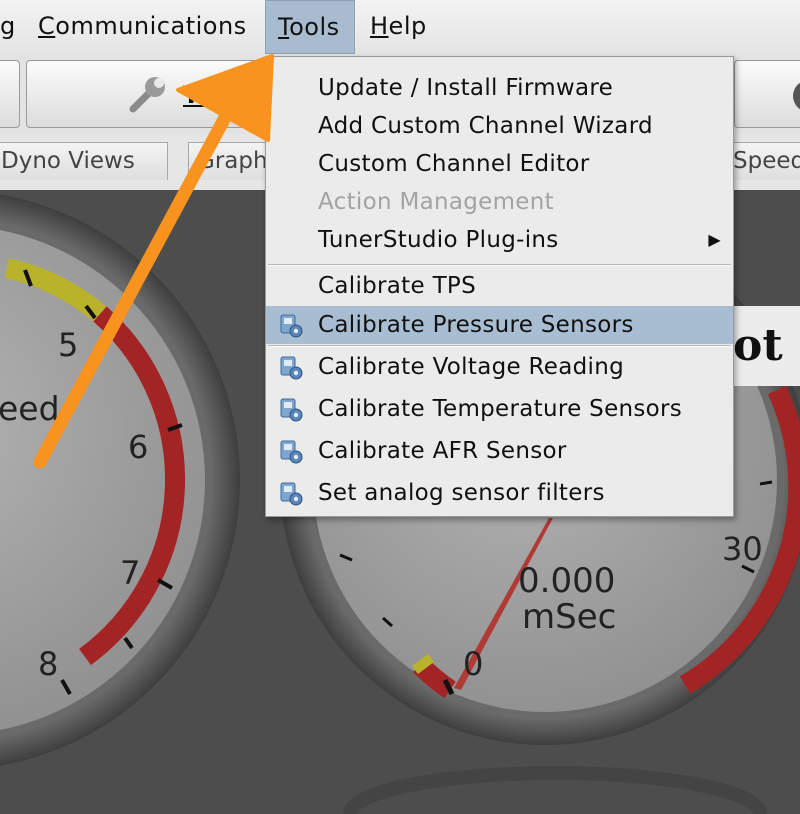 This screenshot has width=800, height=814. What do you see at coordinates (466, 88) in the screenshot?
I see `menu-item-label: Update / Install Firmware` at bounding box center [466, 88].